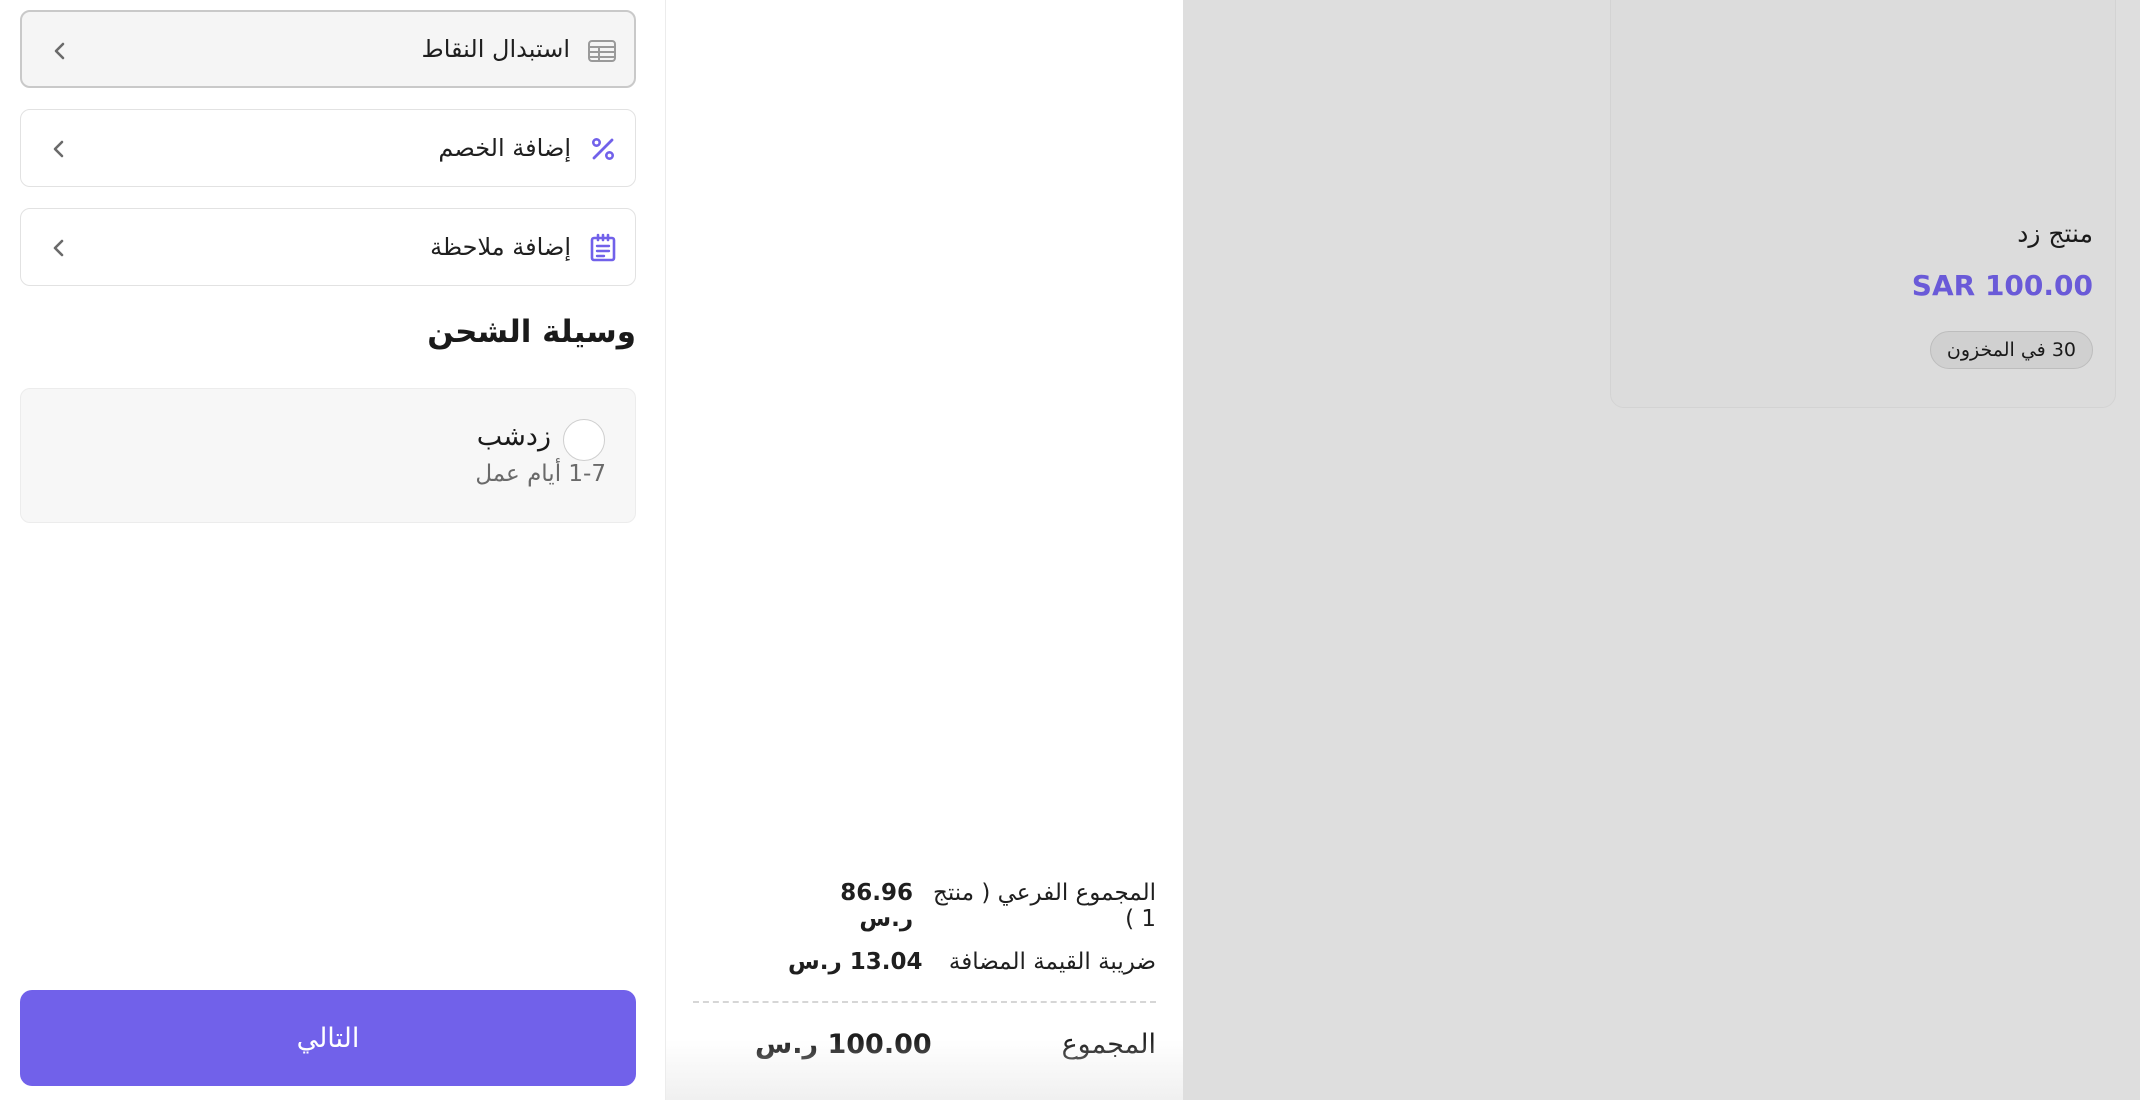 The image size is (2140, 1100). I want to click on vat-value: 13.04 ر.س, so click(855, 962).